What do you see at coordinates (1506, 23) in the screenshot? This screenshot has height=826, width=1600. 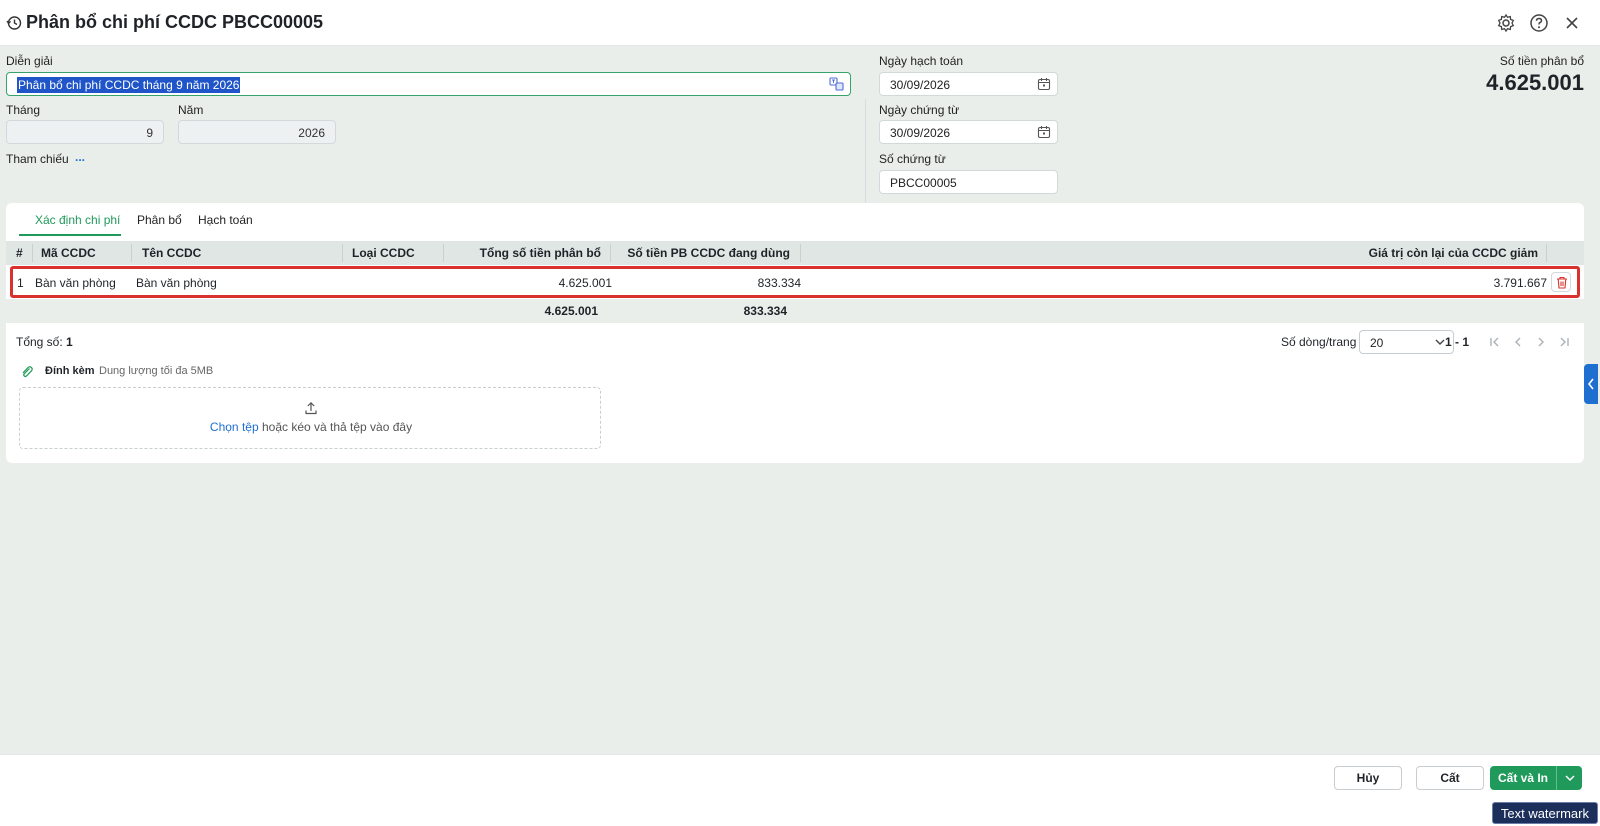 I see `gear-icon` at bounding box center [1506, 23].